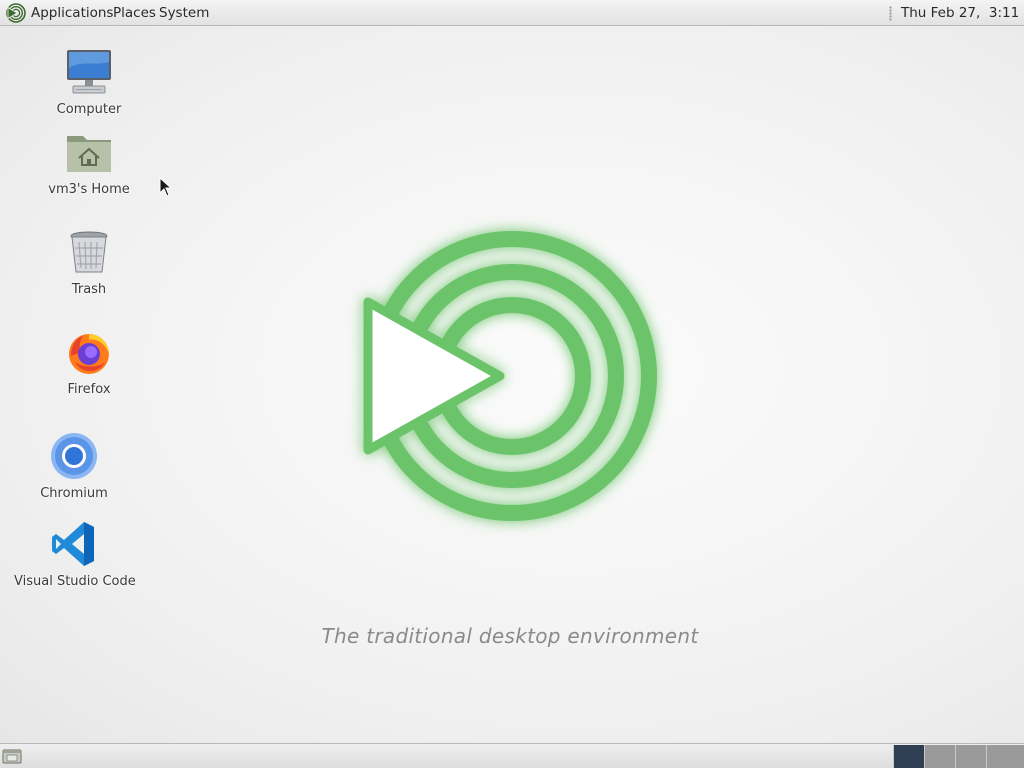  Describe the element at coordinates (89, 72) in the screenshot. I see `computer-icon` at that location.